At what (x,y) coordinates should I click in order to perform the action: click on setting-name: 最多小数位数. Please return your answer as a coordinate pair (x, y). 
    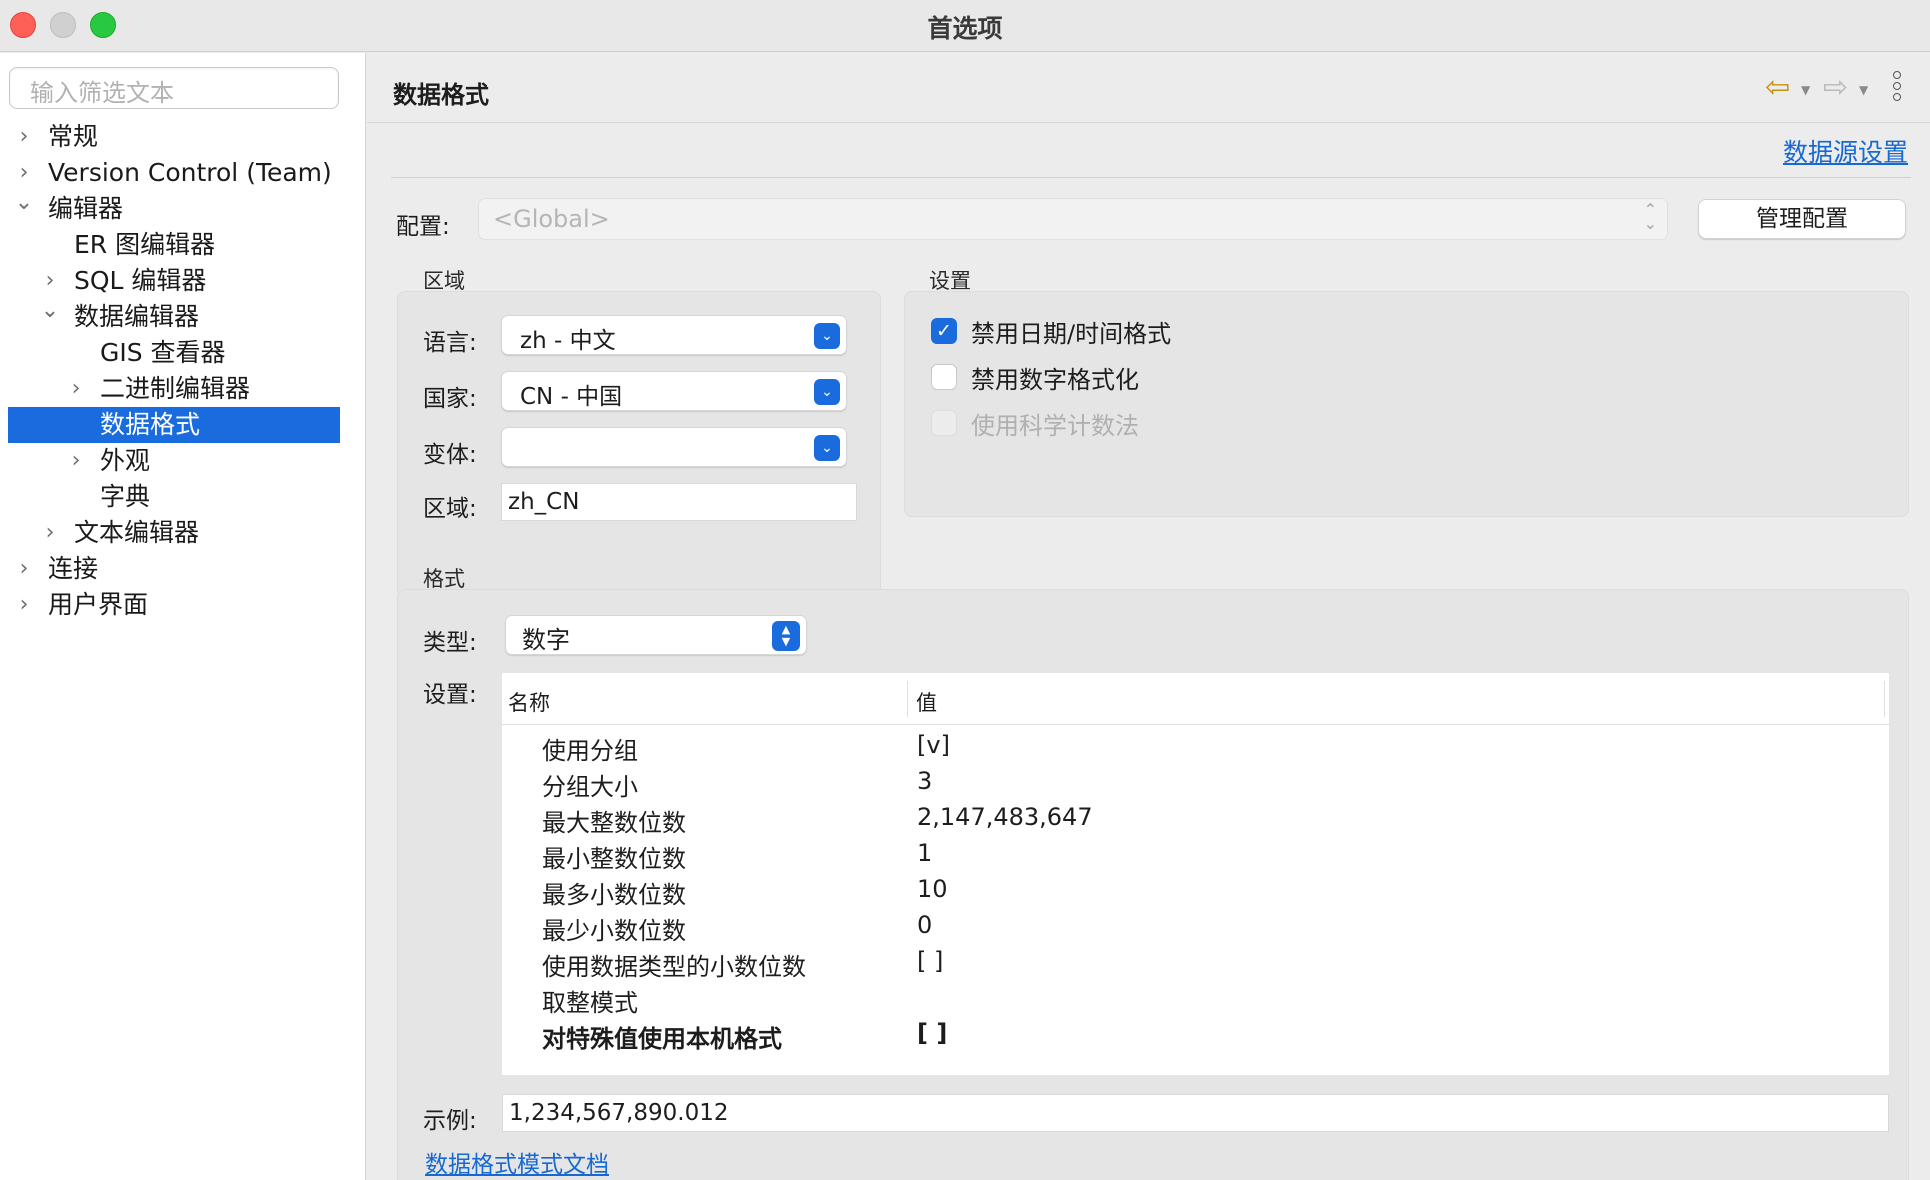
    Looking at the image, I should click on (614, 895).